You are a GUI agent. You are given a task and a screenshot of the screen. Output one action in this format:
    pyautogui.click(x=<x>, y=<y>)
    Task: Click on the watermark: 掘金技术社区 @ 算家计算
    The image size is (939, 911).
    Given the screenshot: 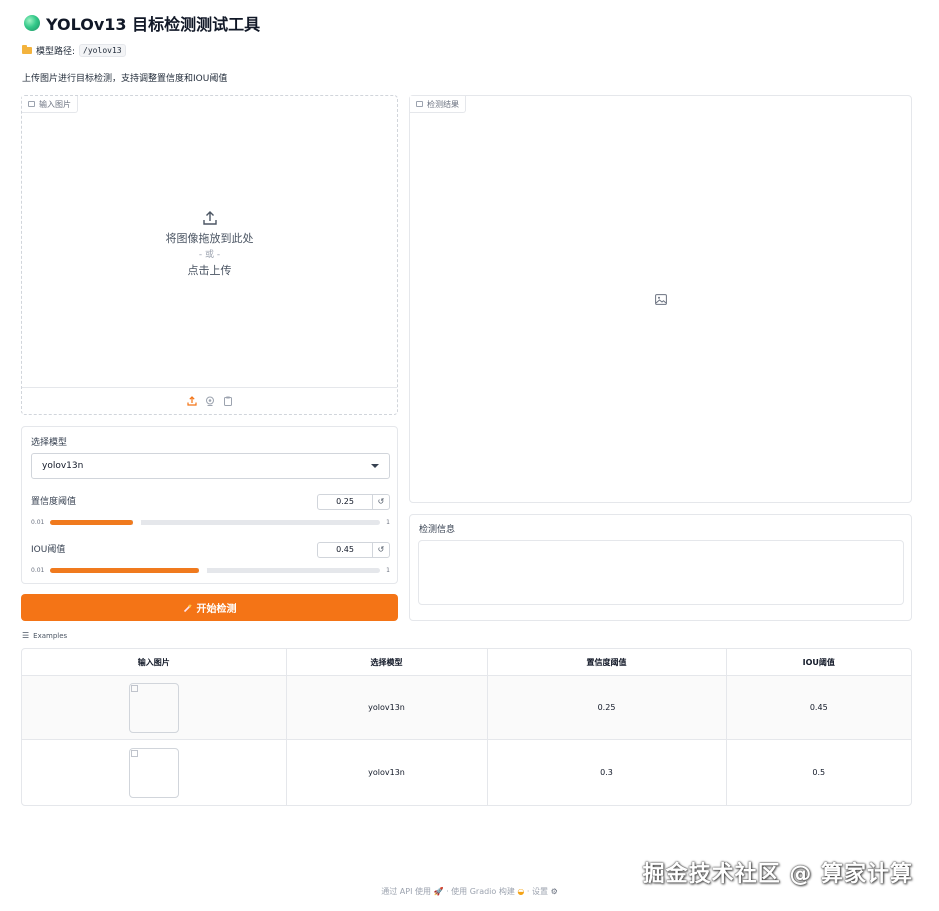 What is the action you would take?
    pyautogui.click(x=777, y=874)
    